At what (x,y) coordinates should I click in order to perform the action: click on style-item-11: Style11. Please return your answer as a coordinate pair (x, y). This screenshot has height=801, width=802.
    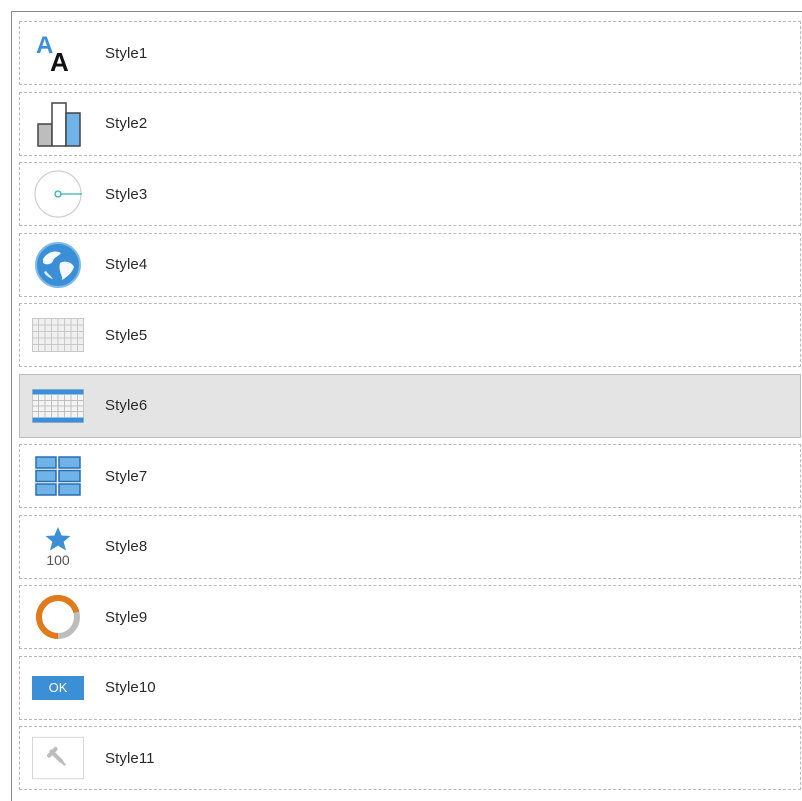
    Looking at the image, I should click on (410, 758).